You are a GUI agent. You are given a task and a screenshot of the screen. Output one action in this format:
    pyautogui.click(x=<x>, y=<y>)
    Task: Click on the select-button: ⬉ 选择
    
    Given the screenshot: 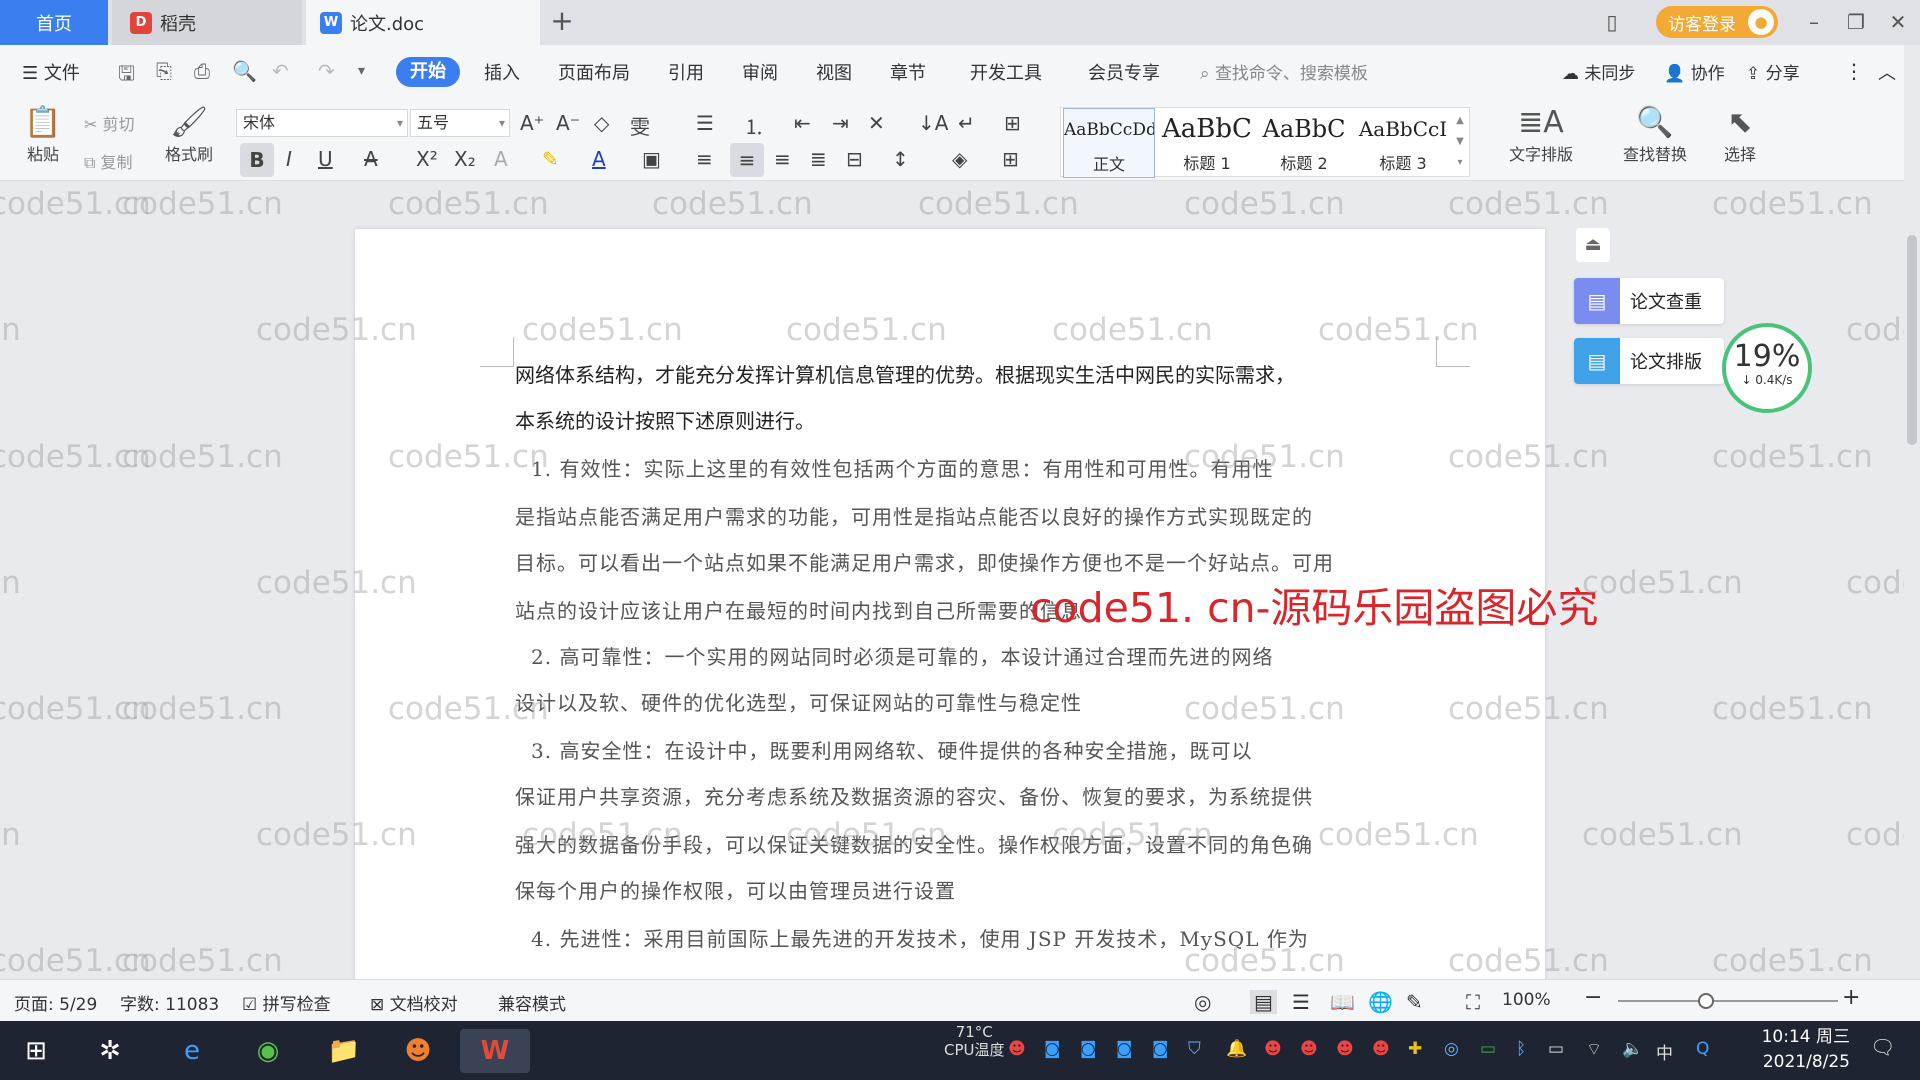 What is the action you would take?
    pyautogui.click(x=1740, y=135)
    